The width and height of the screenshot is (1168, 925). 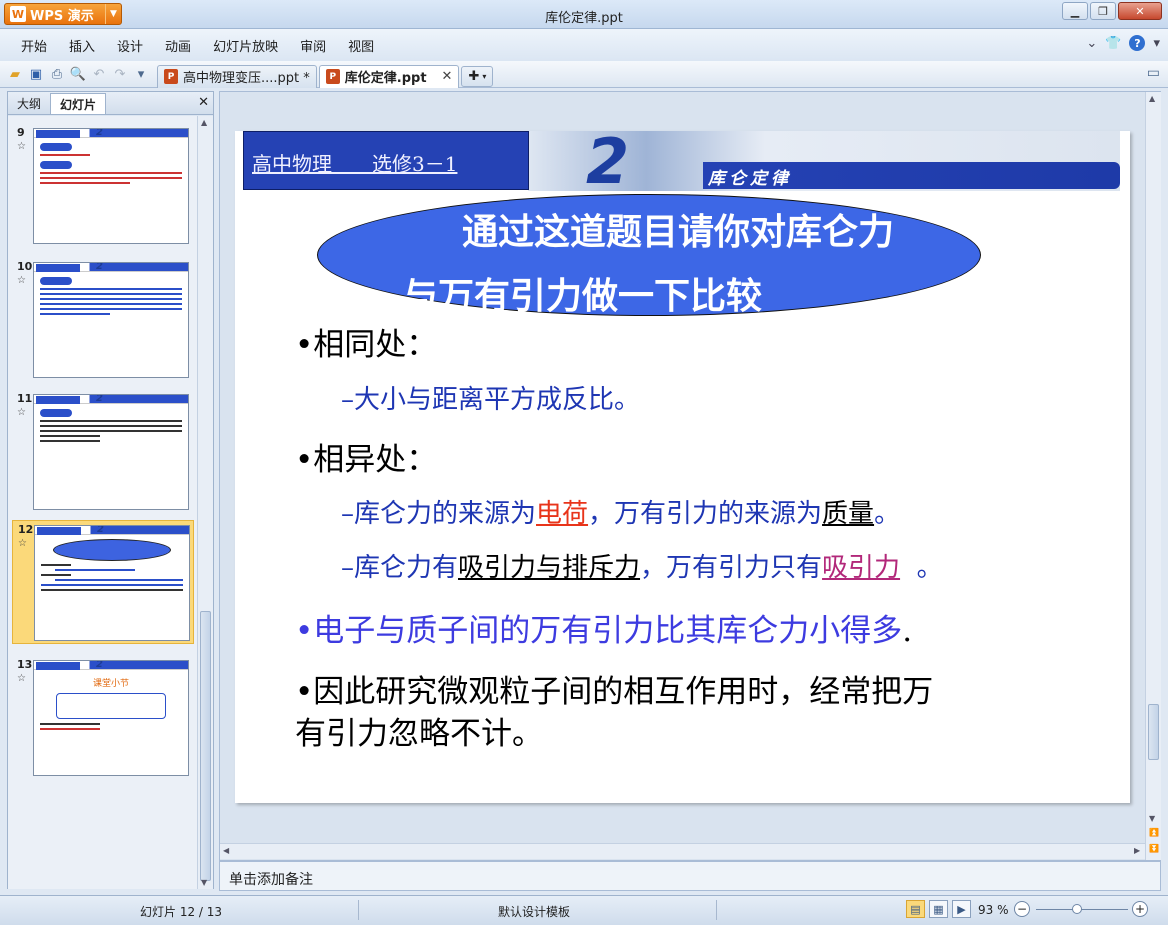 I want to click on skin-shirt-icon: 👕, so click(x=1113, y=43).